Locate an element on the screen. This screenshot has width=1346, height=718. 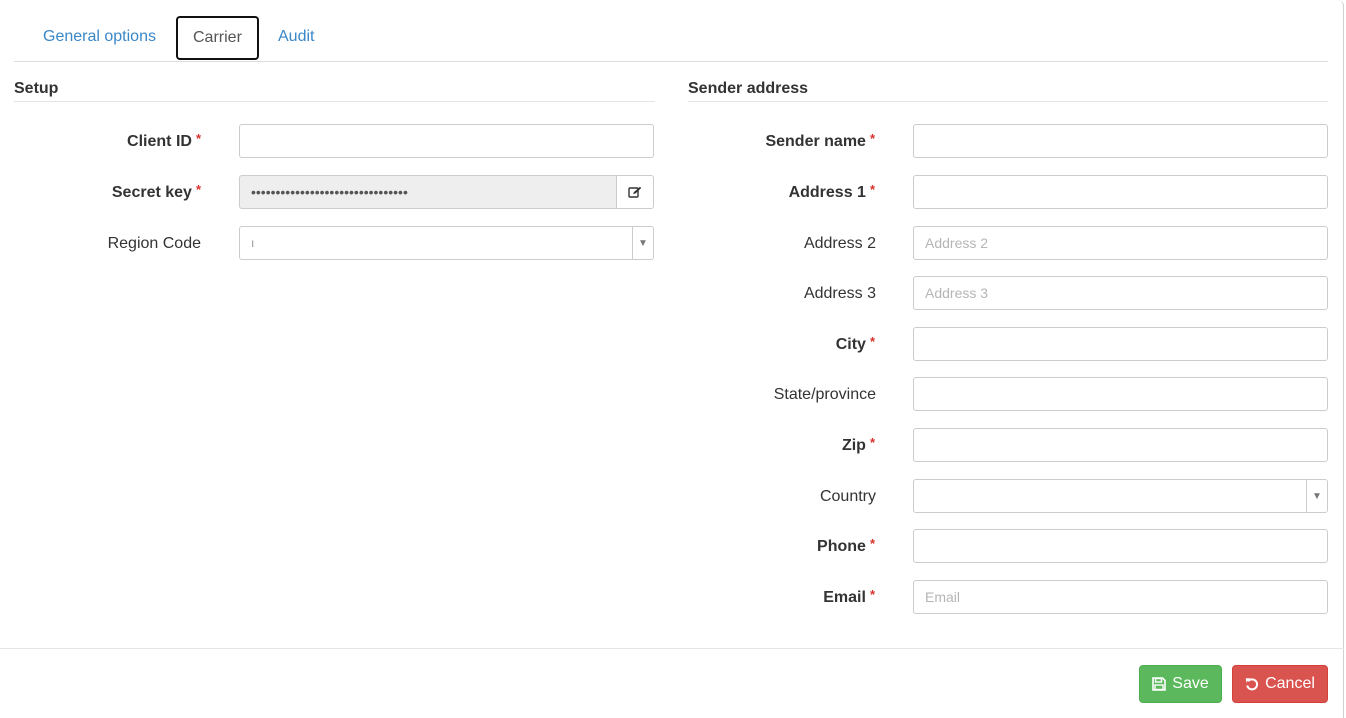
setup-divider is located at coordinates (334, 101).